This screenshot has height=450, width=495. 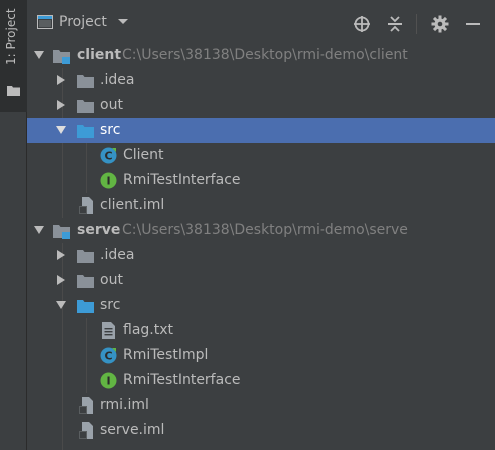 What do you see at coordinates (265, 55) in the screenshot?
I see `module-path: C:\Users\38138\Desktop\rmi-demo\client` at bounding box center [265, 55].